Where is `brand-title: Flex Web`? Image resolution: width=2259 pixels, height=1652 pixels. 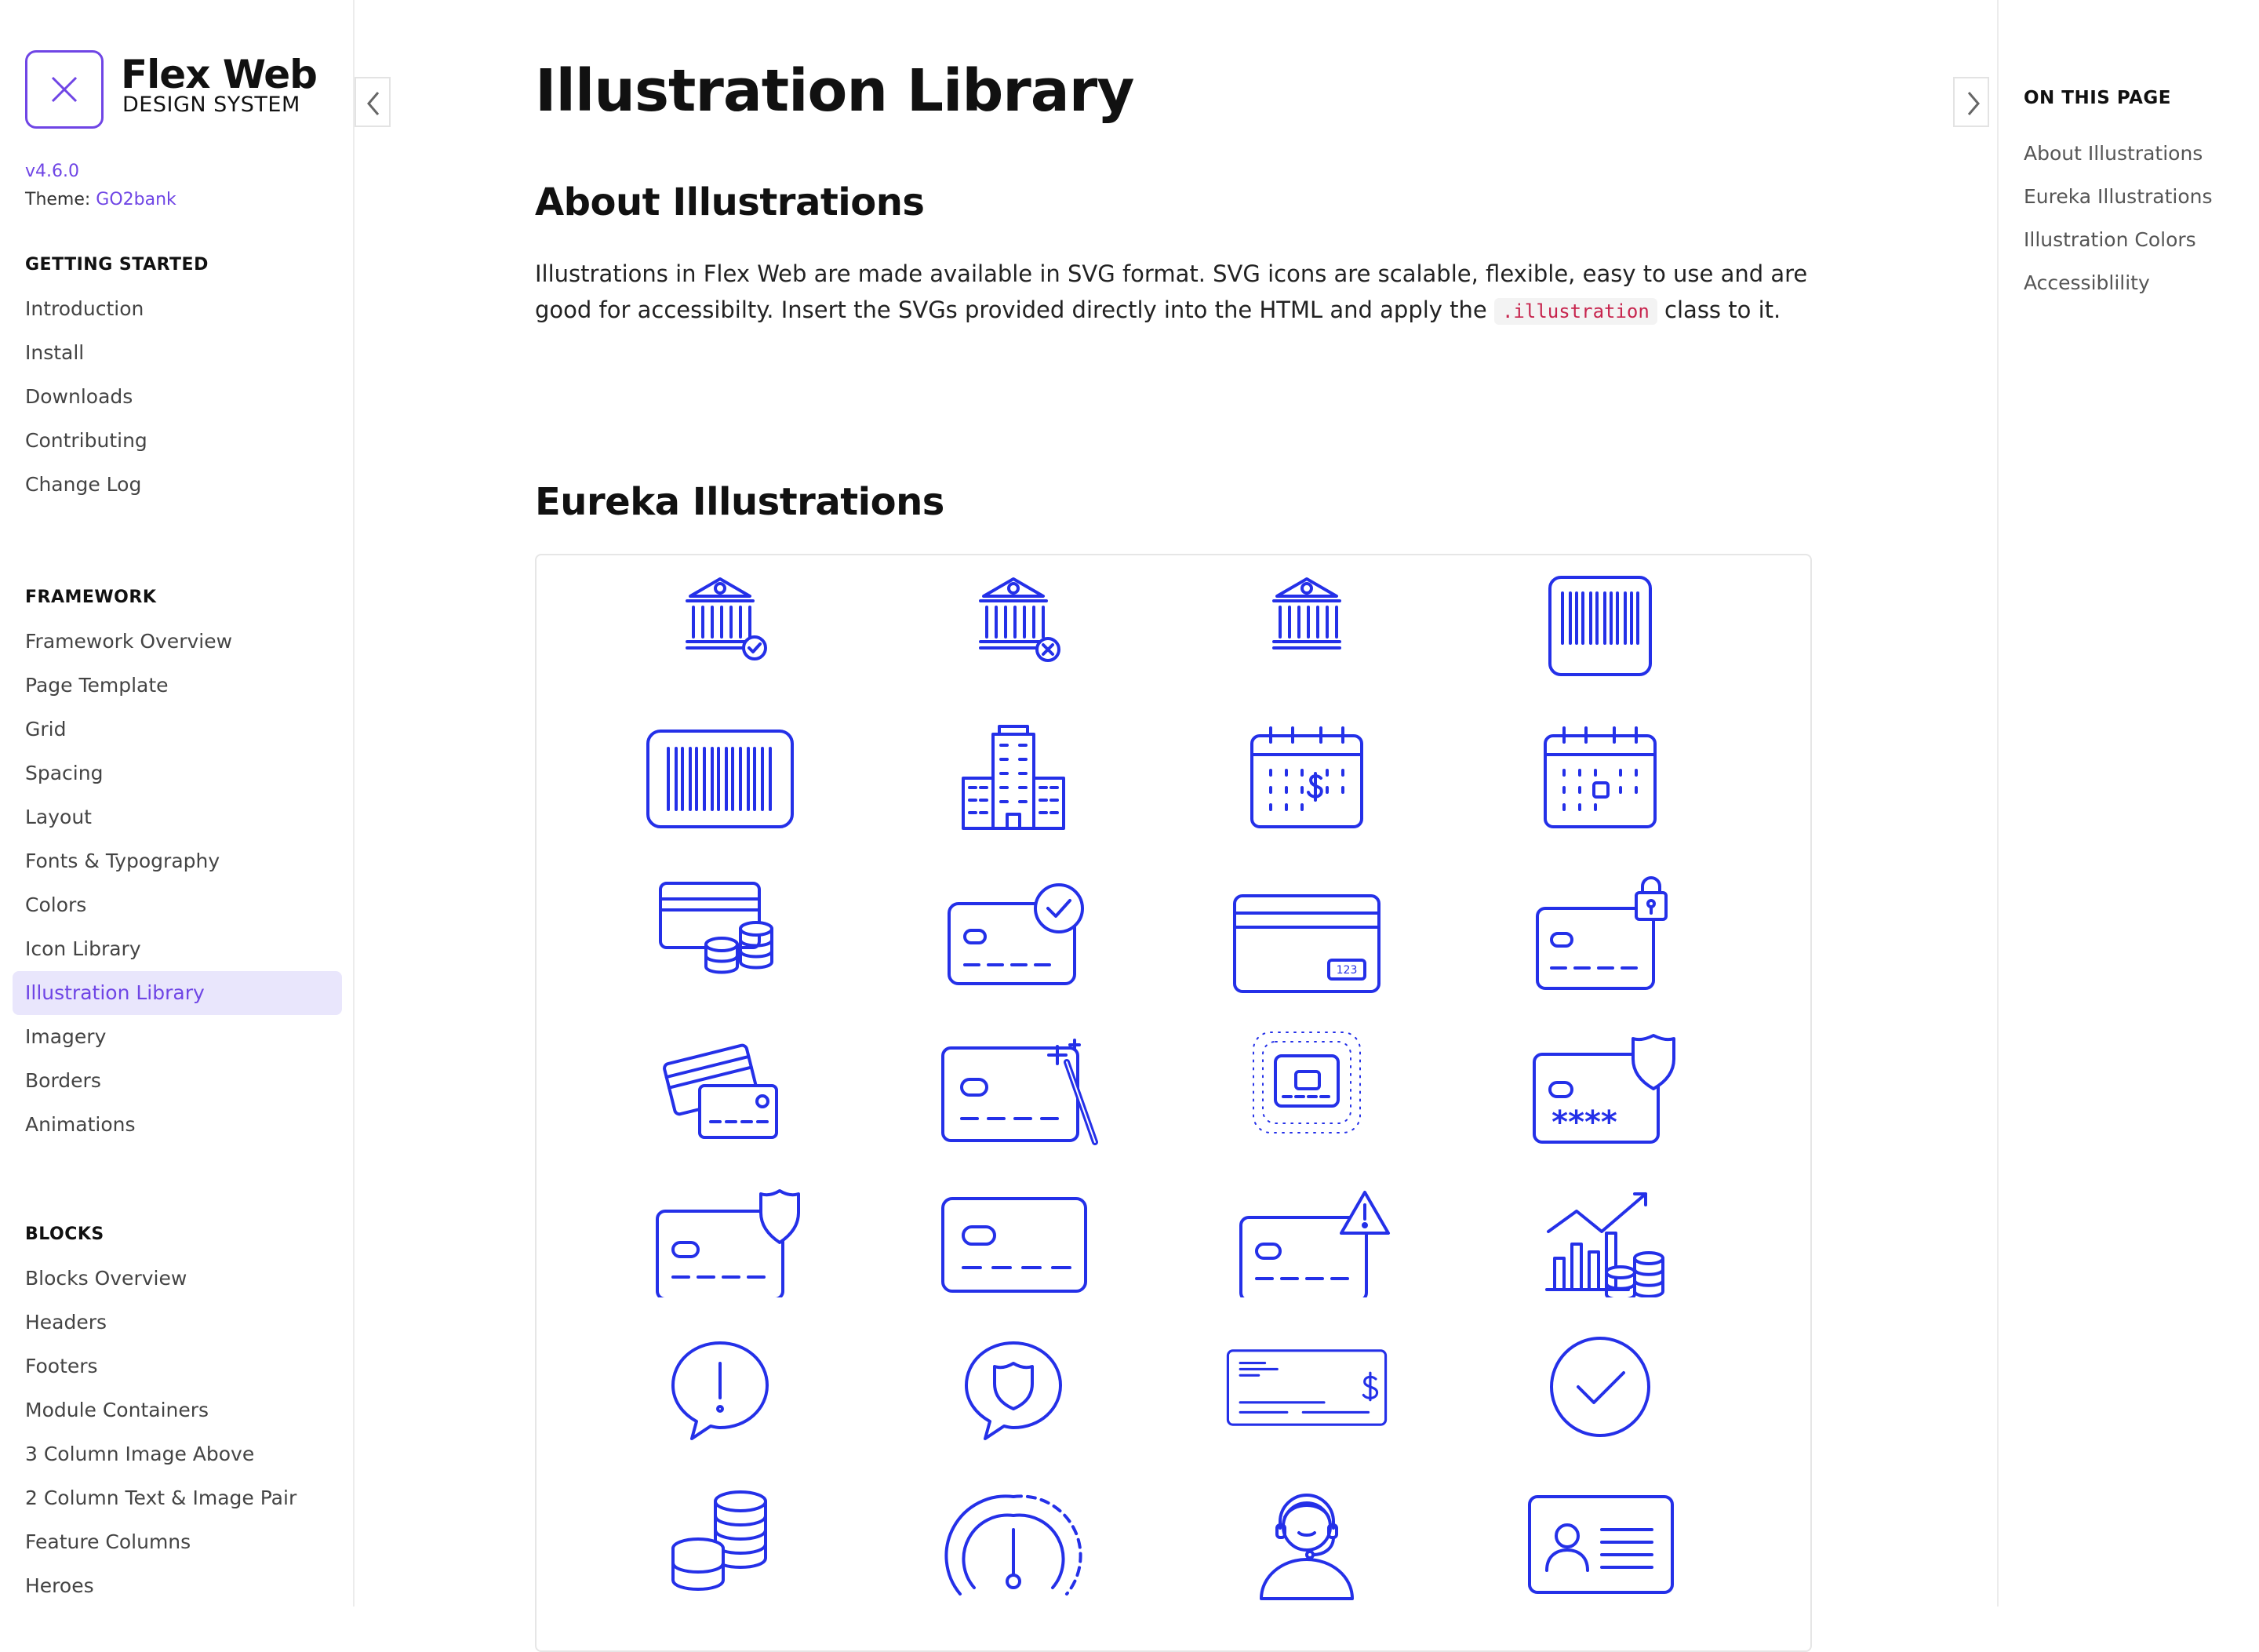
brand-title: Flex Web is located at coordinates (220, 75).